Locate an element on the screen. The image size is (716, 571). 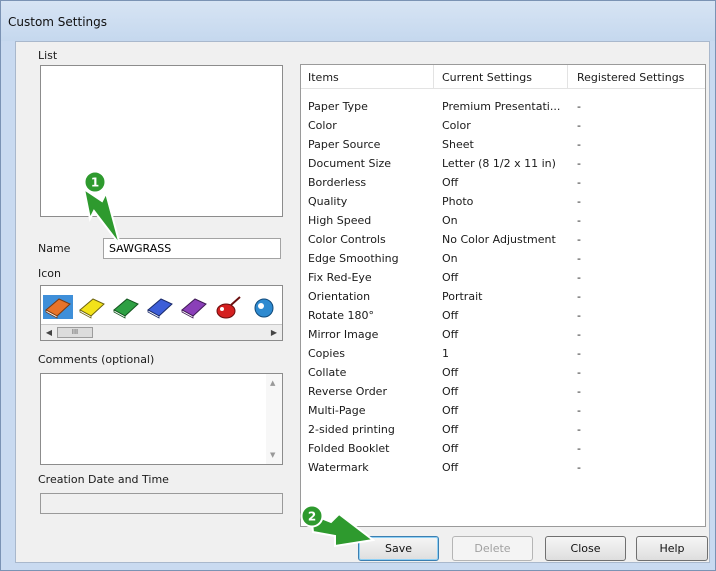
table-row: Document Size Letter (8 1/2 x 11 in) - is located at coordinates (503, 164).